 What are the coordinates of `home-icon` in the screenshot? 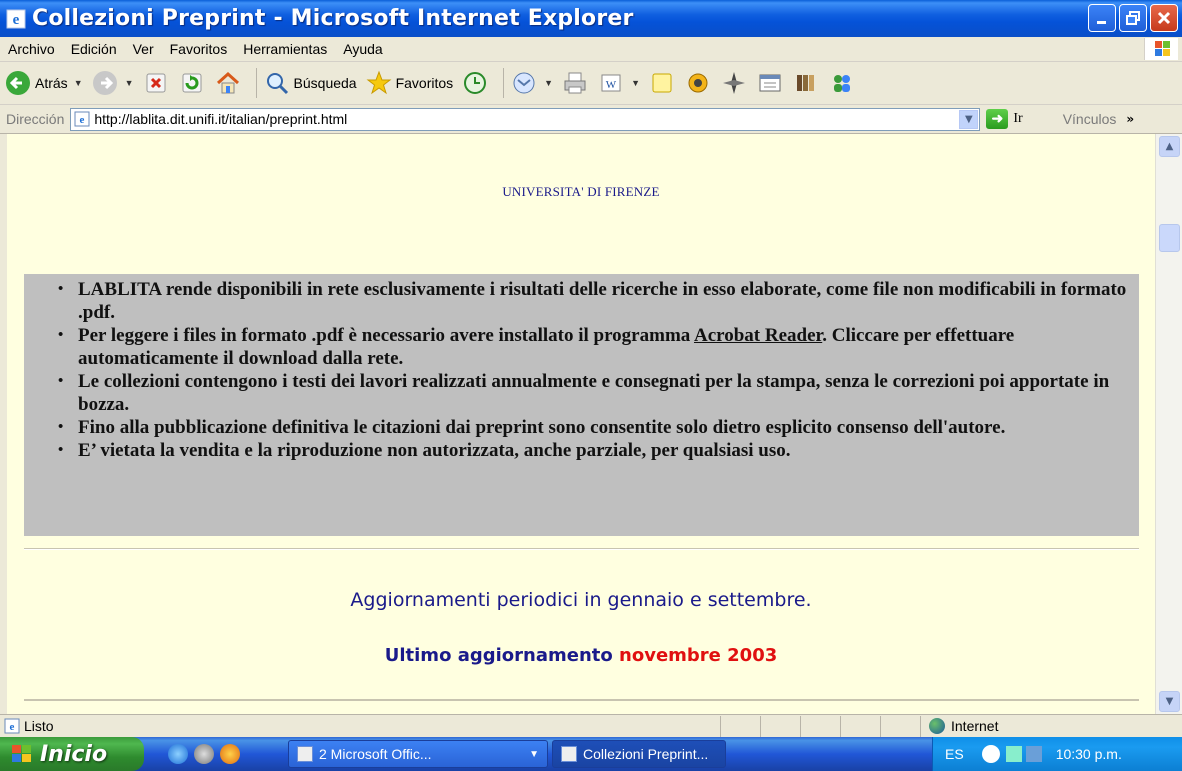 It's located at (227, 82).